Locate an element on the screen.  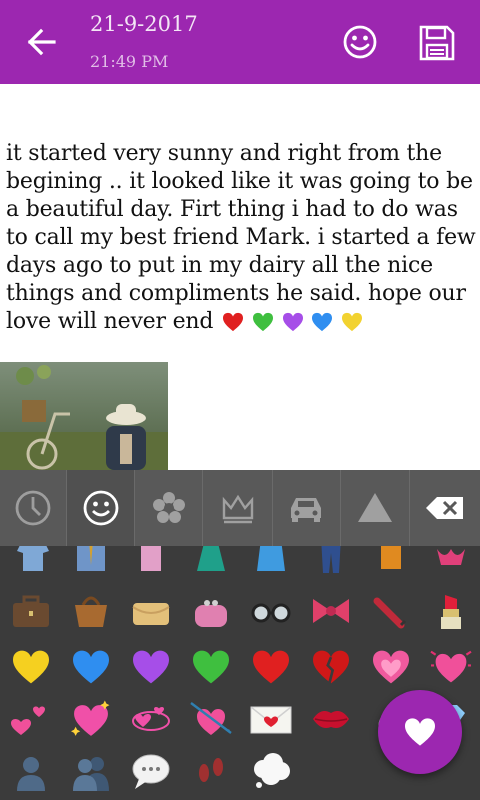
purple-heart-icon is located at coordinates (292, 322).